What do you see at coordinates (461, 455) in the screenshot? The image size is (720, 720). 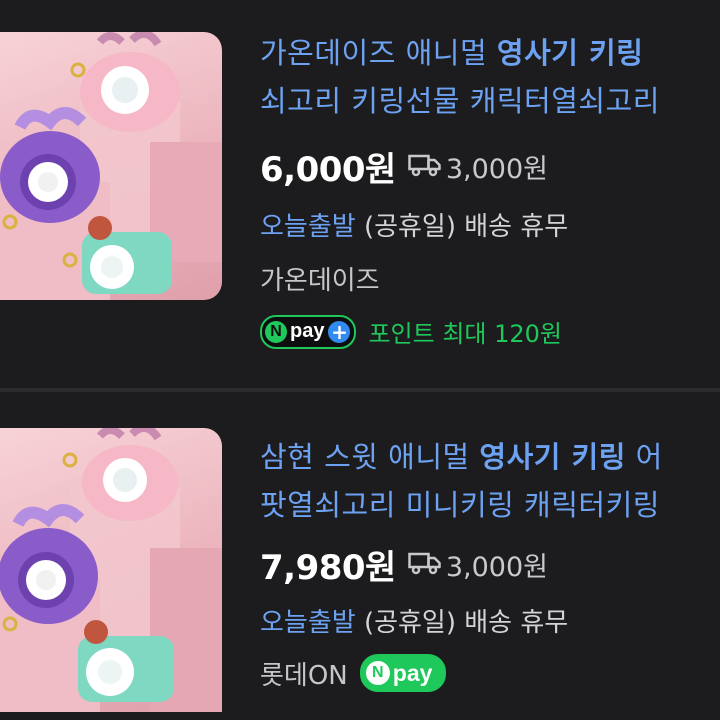 I see `product-title: 삼현 스윗 애니멀 영사기 키링 어` at bounding box center [461, 455].